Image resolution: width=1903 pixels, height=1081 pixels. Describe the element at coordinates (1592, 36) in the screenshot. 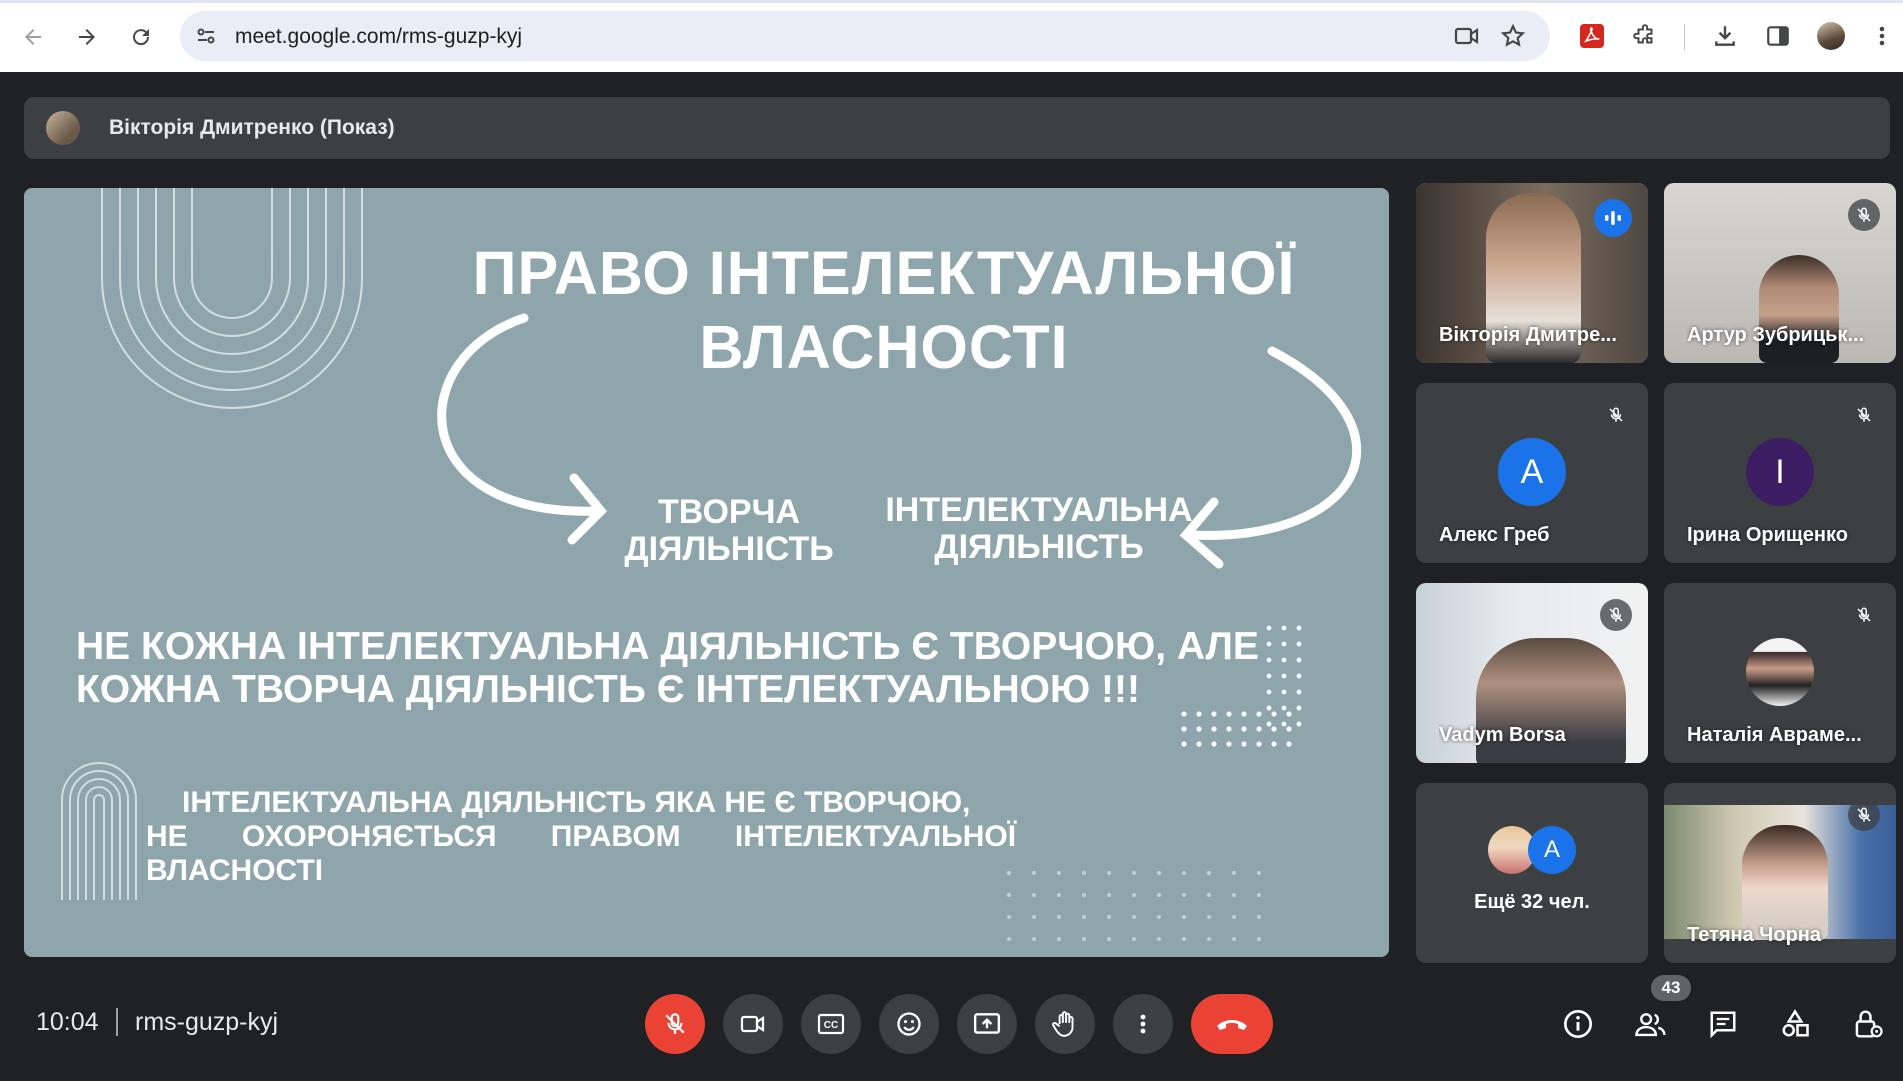

I see `pdf-extension-icon` at that location.